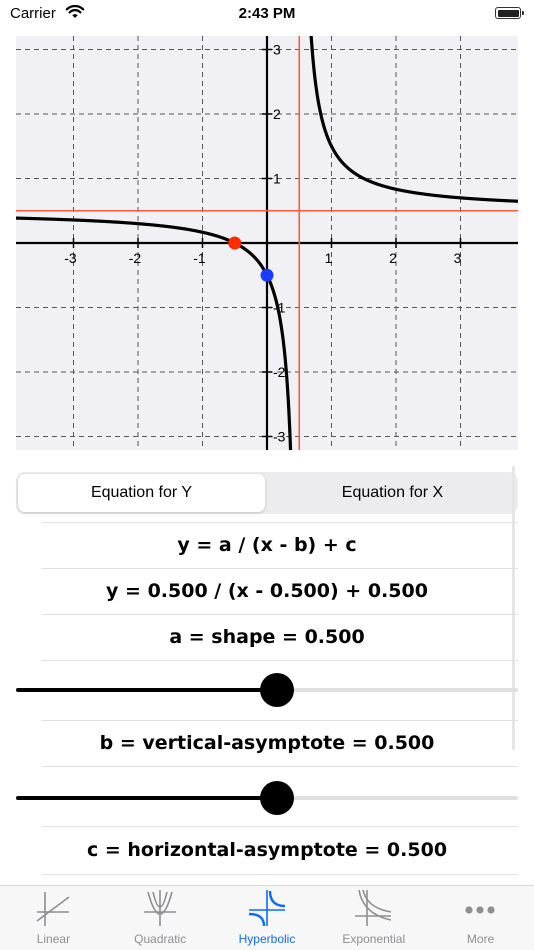 This screenshot has height=950, width=534. I want to click on more-icon, so click(480, 910).